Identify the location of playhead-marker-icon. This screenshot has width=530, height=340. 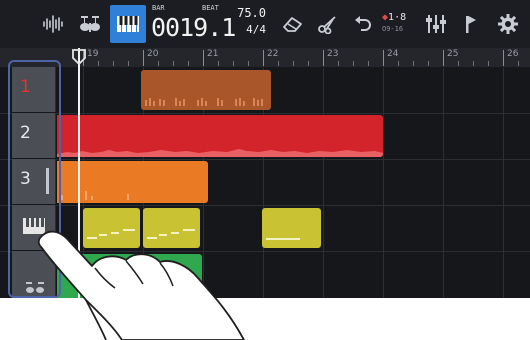
(79, 59).